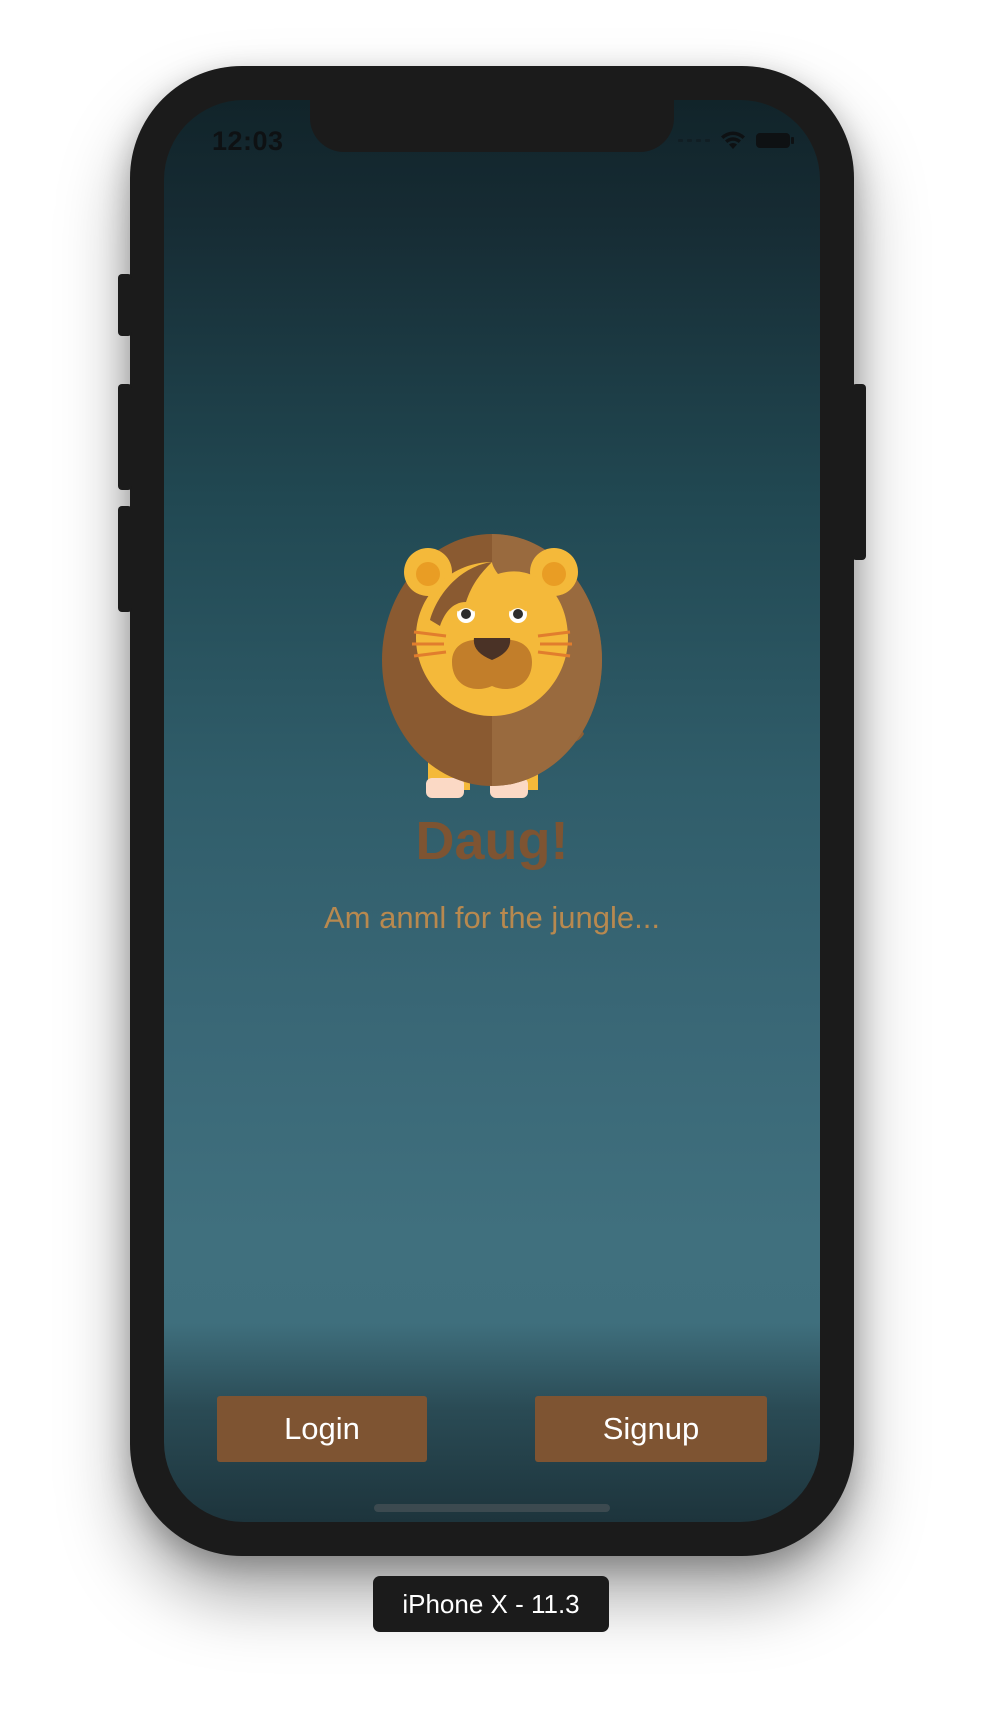 The image size is (984, 1718). I want to click on app-title: Daug!, so click(492, 841).